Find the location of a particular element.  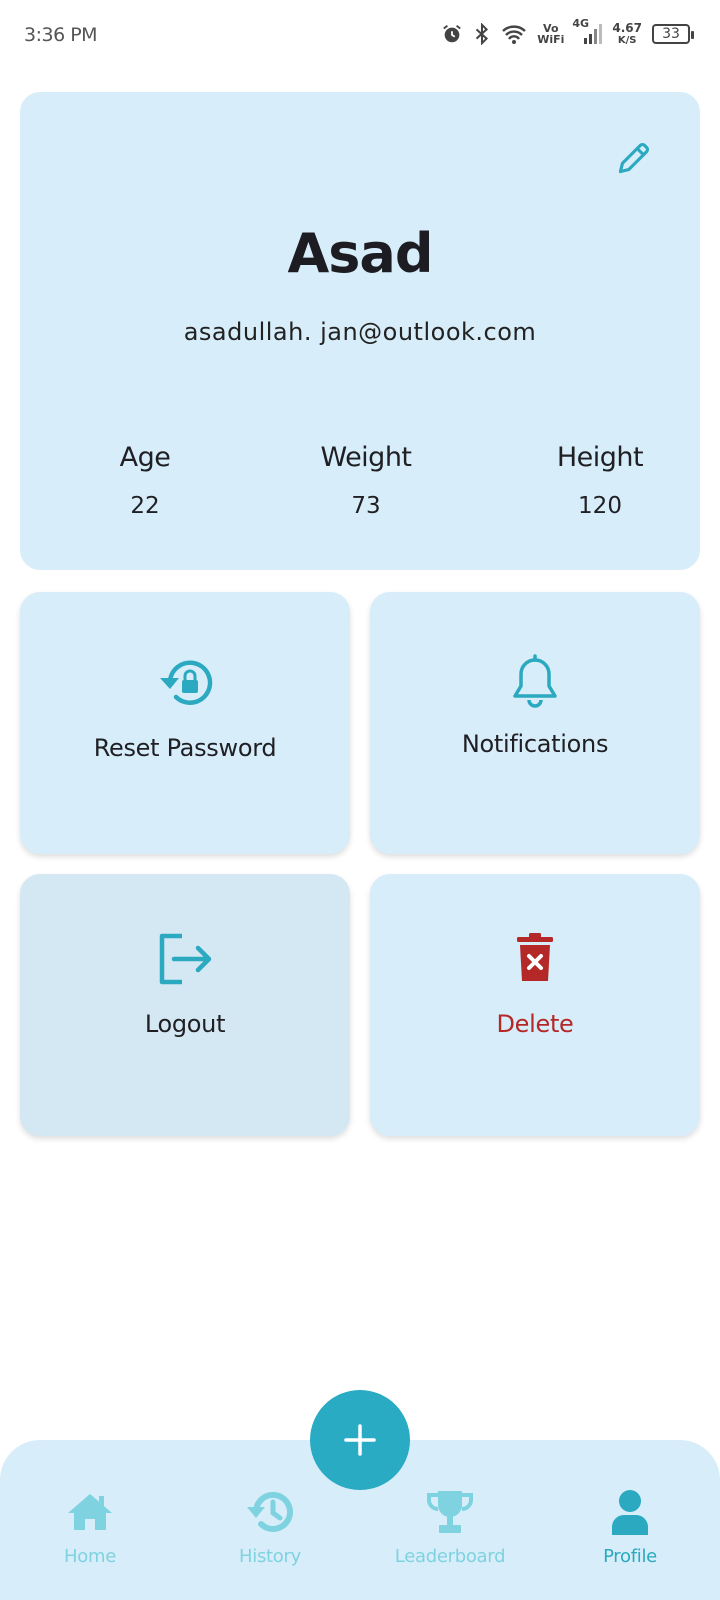

network-type: 4G is located at coordinates (581, 23).